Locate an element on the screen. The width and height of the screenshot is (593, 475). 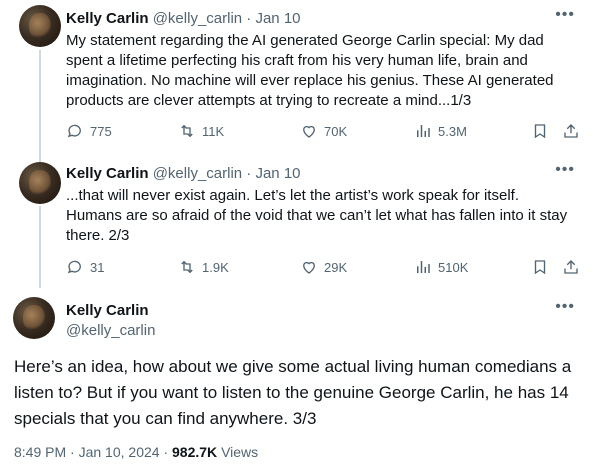
like-count: 29K is located at coordinates (336, 267).